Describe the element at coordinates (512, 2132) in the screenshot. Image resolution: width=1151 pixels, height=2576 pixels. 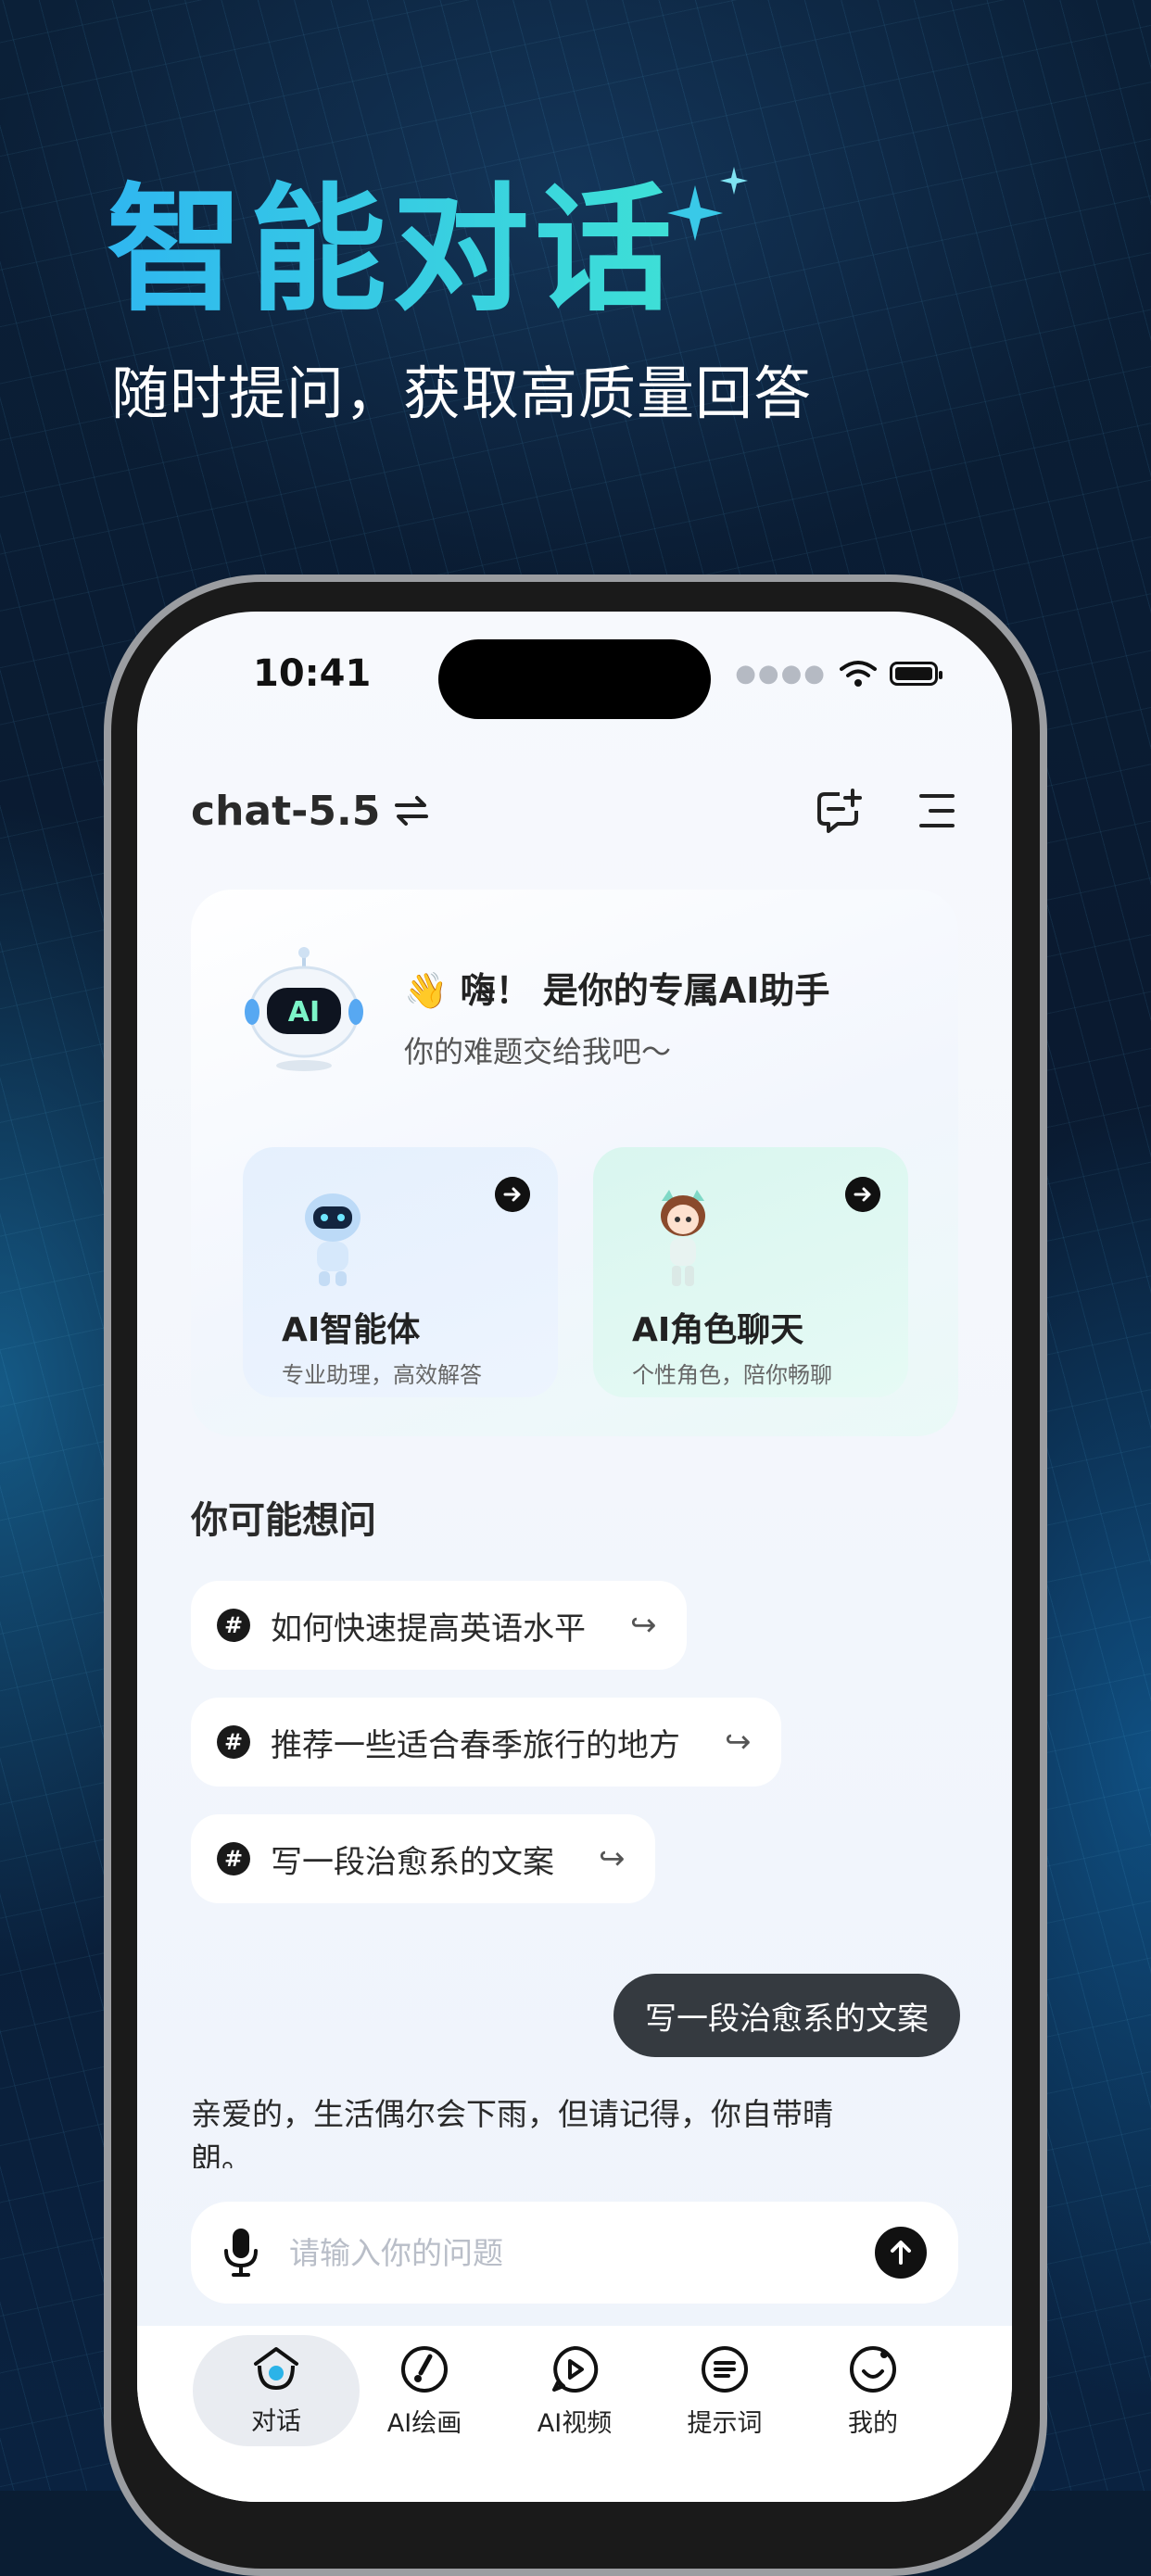
I see `assistant-reply: 亲爱的，生活偶尔会下雨，但请记得，你自带晴朗。` at that location.